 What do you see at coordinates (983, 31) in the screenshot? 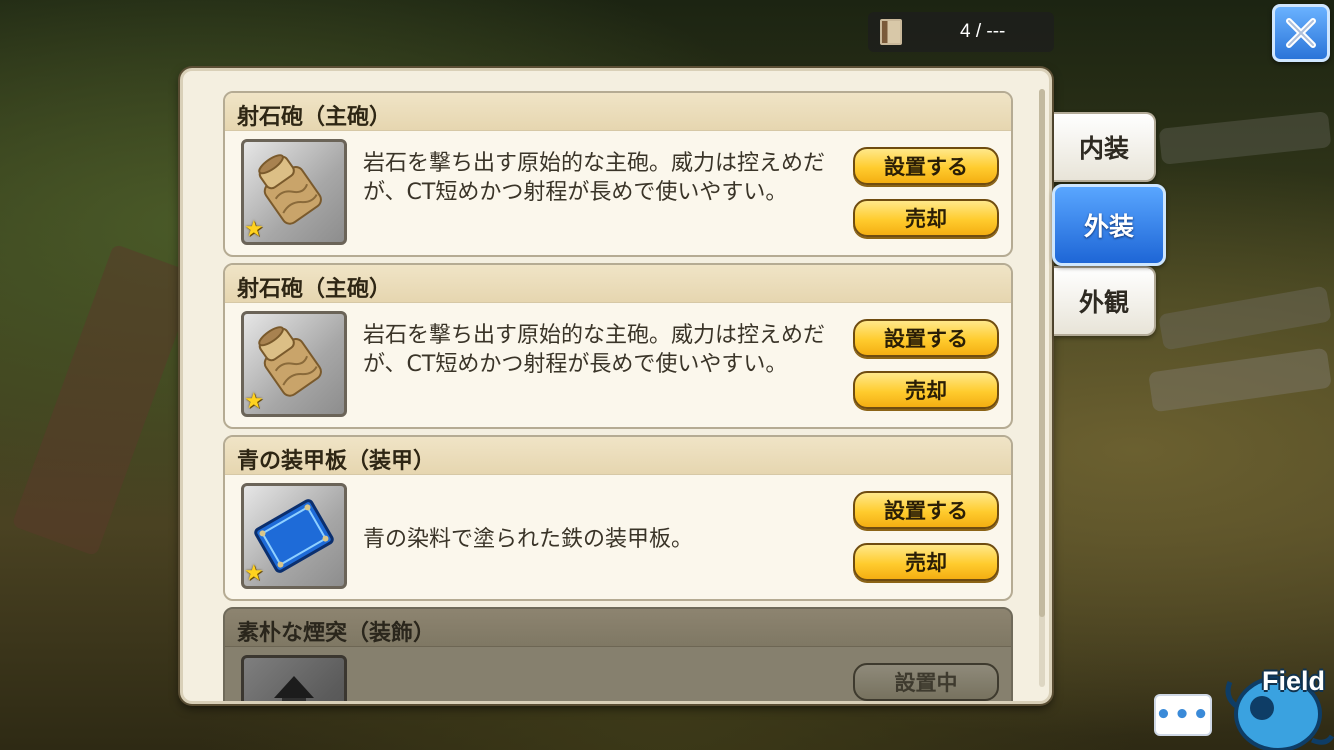
I see `inventory-count: 4 / ---` at bounding box center [983, 31].